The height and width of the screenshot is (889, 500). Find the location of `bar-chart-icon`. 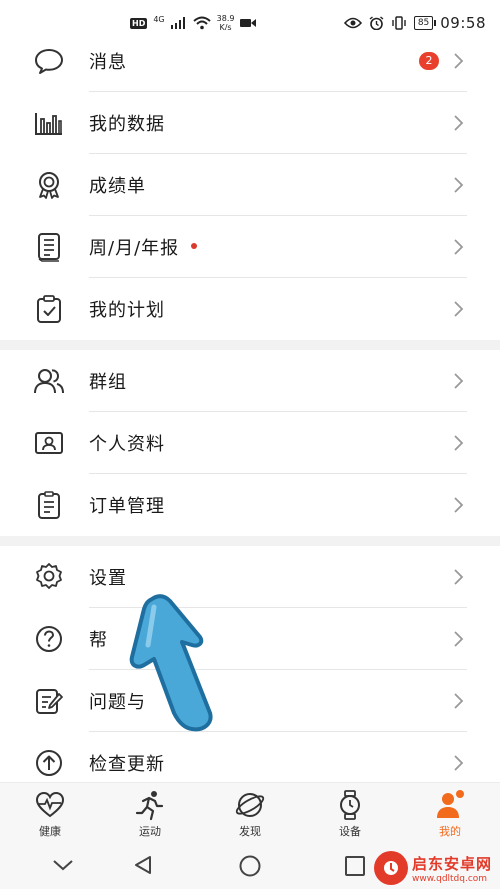

bar-chart-icon is located at coordinates (49, 123).